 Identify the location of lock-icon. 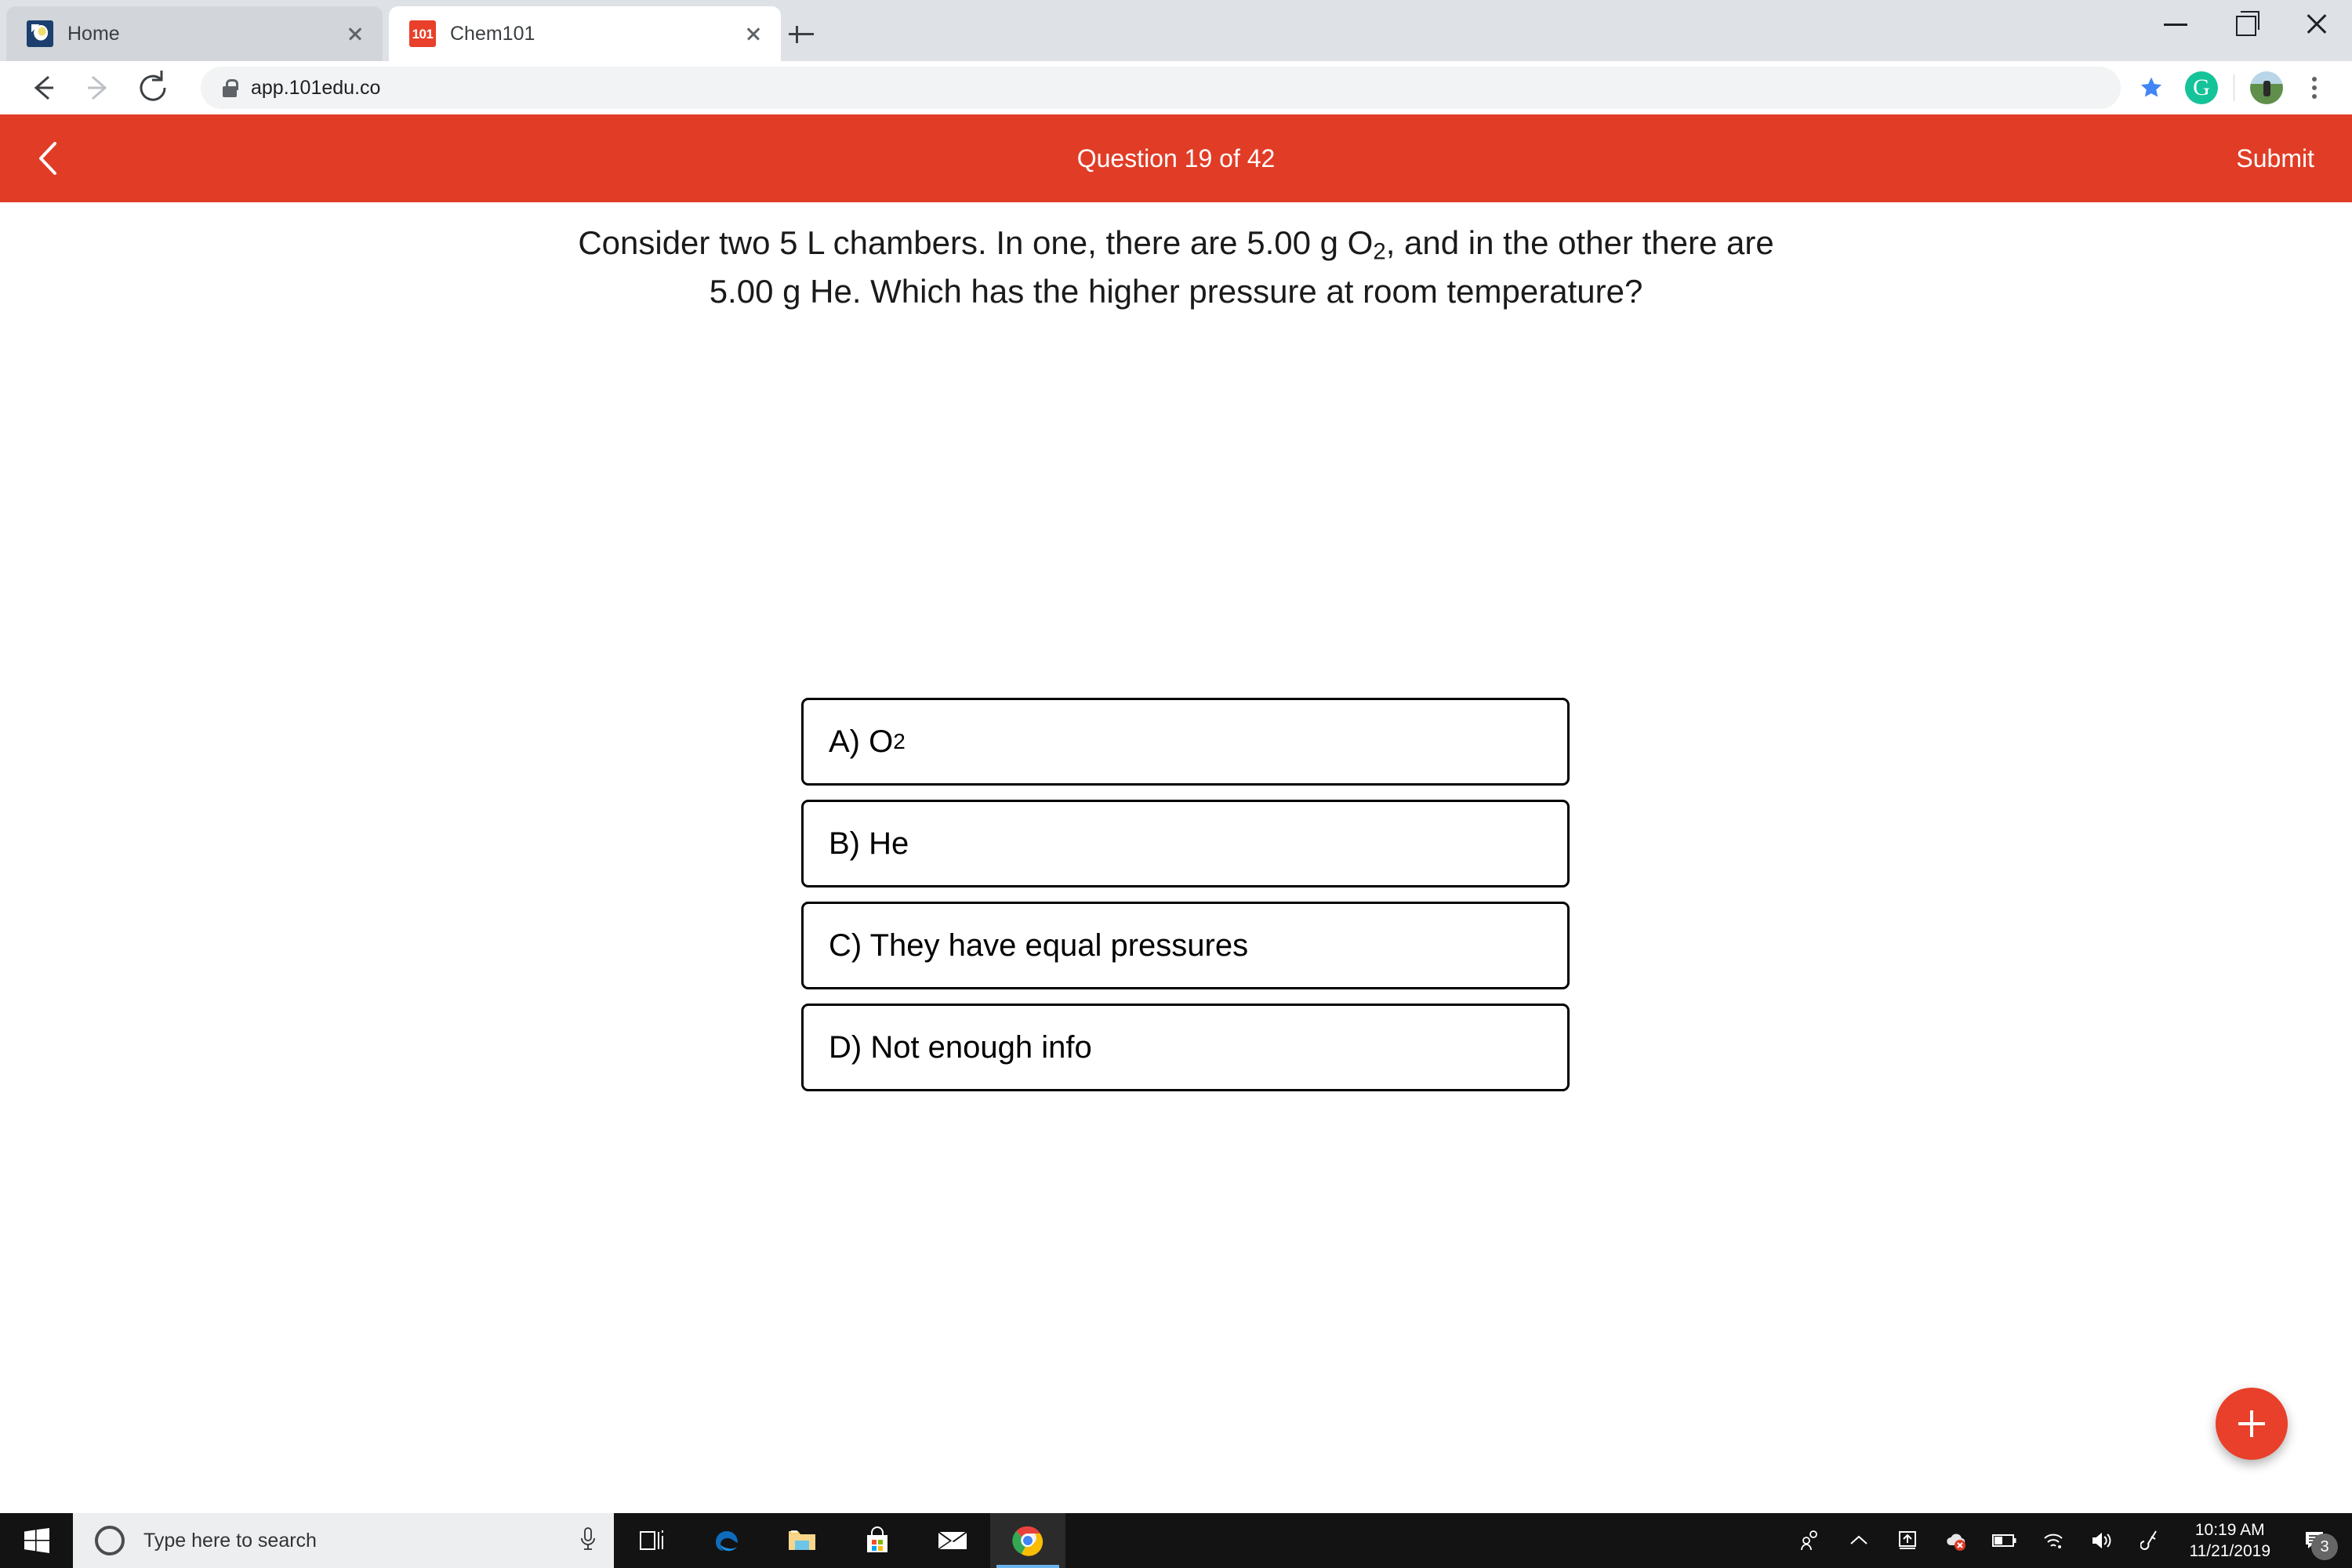
(230, 87).